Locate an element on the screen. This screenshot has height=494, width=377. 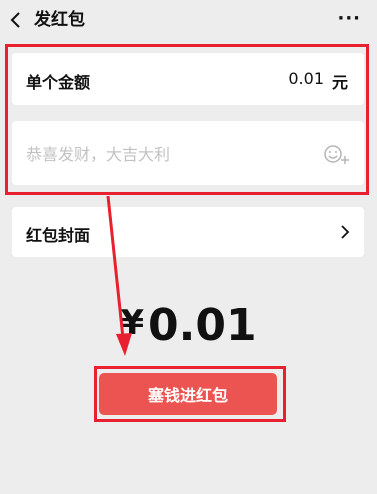
total-amount: ¥0.01 is located at coordinates (188, 325).